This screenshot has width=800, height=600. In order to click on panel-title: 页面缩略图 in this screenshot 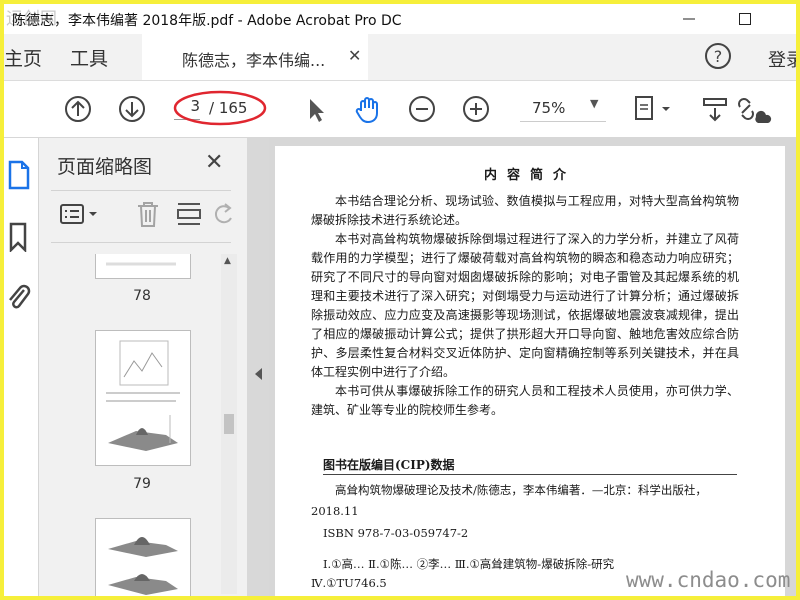, I will do `click(105, 167)`.